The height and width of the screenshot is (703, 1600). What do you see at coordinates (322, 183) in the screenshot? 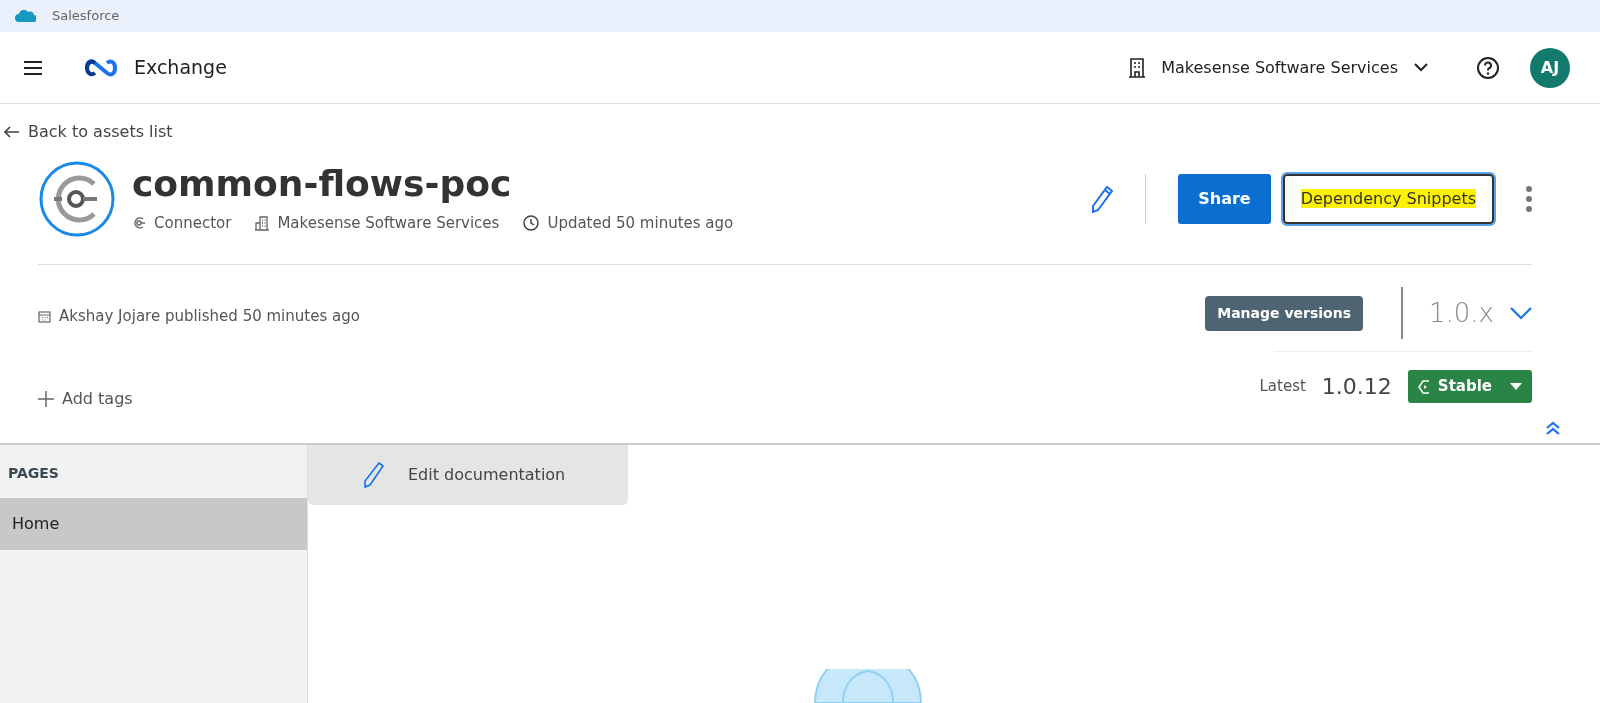
I see `asset-title: common-flows-poc` at bounding box center [322, 183].